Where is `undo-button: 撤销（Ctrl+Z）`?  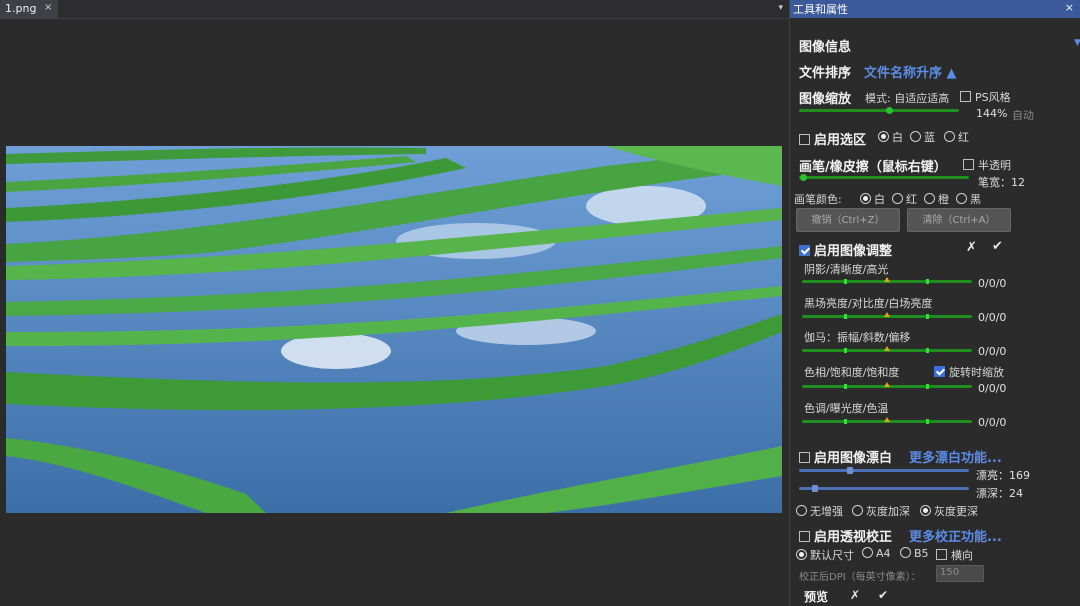
undo-button: 撤销（Ctrl+Z） is located at coordinates (848, 220).